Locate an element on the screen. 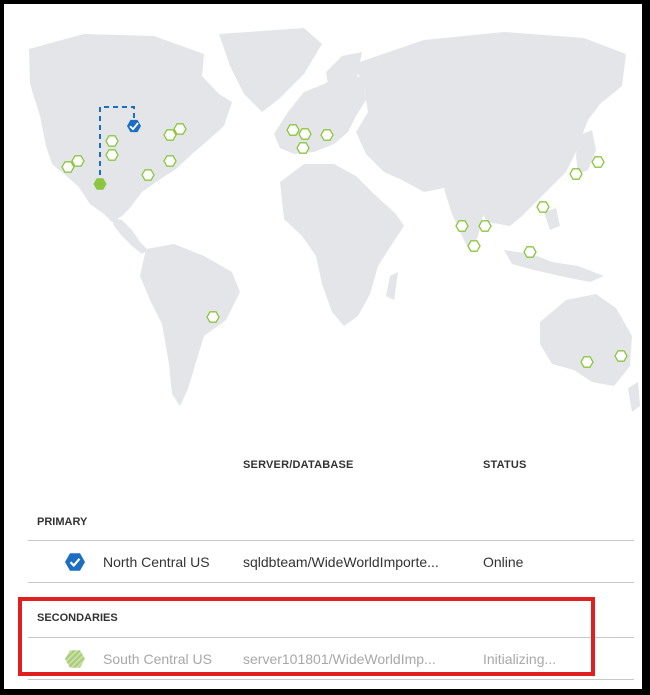  south-america-shape is located at coordinates (190, 325).